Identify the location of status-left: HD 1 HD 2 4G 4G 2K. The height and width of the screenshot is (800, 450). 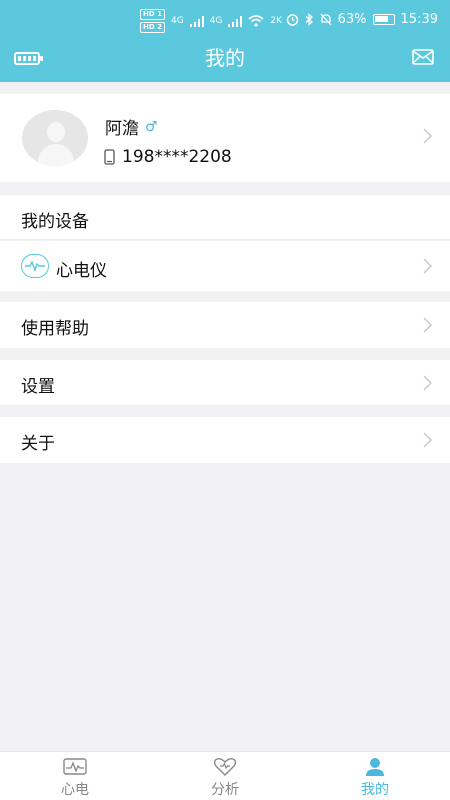
(211, 21).